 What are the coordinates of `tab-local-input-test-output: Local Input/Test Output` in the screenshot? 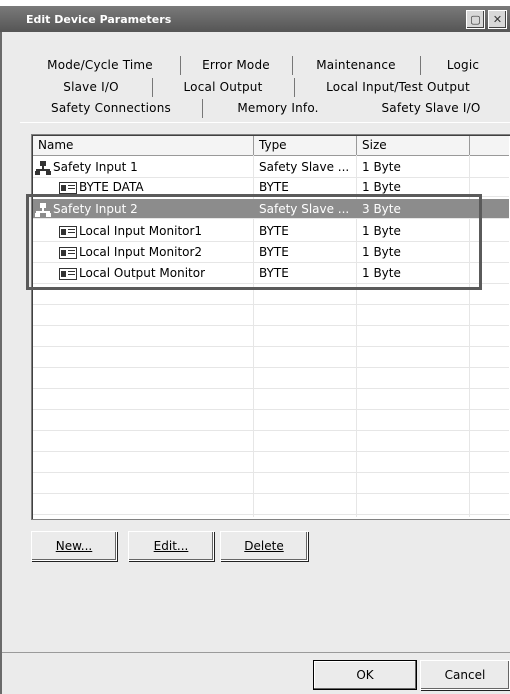 It's located at (398, 87).